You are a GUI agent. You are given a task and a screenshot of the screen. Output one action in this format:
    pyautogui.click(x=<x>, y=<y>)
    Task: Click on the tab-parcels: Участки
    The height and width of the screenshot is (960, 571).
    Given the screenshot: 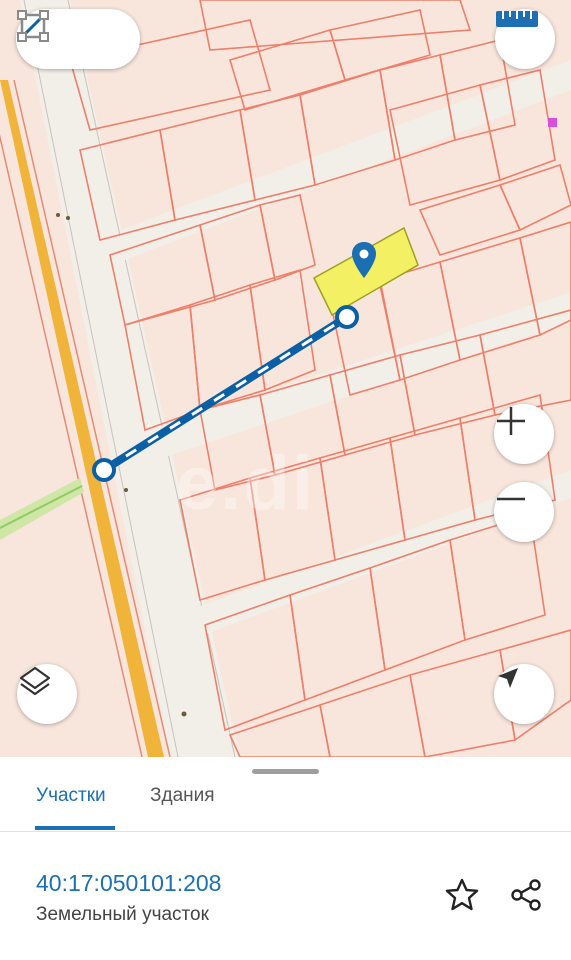 What is the action you would take?
    pyautogui.click(x=71, y=805)
    